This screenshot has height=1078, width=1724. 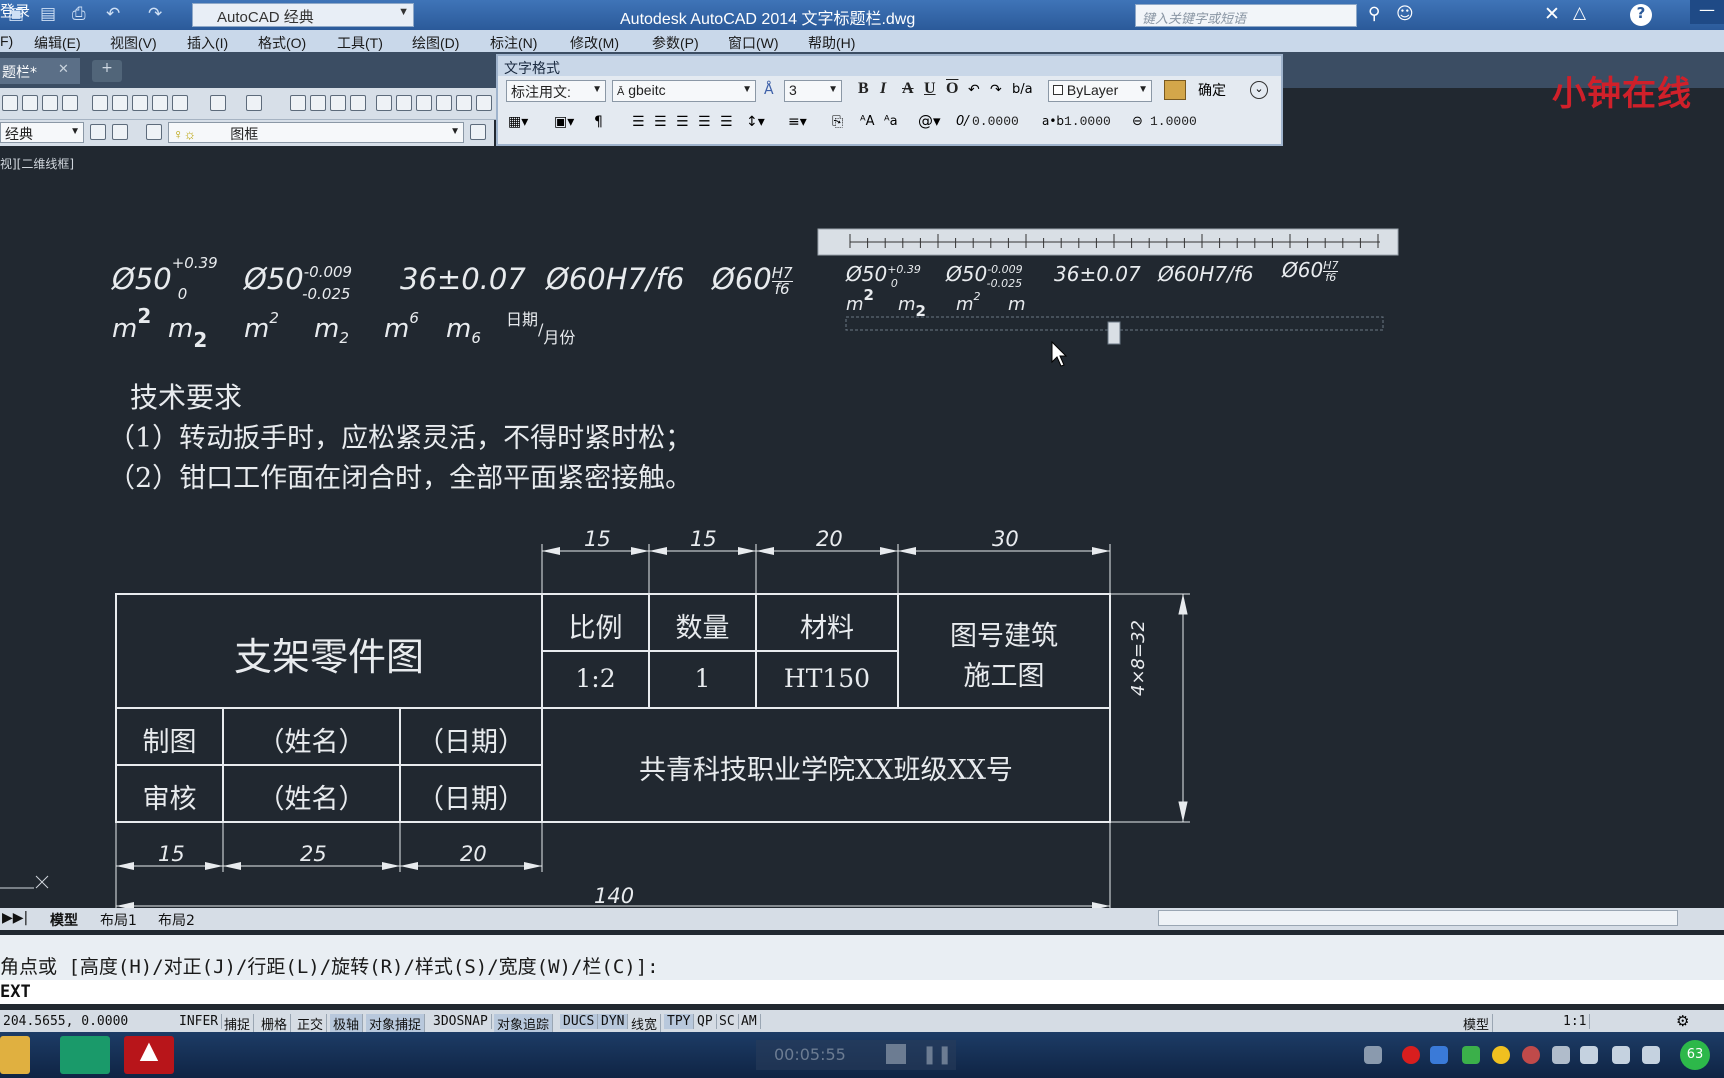 I want to click on subscript-example: m2, so click(x=331, y=330).